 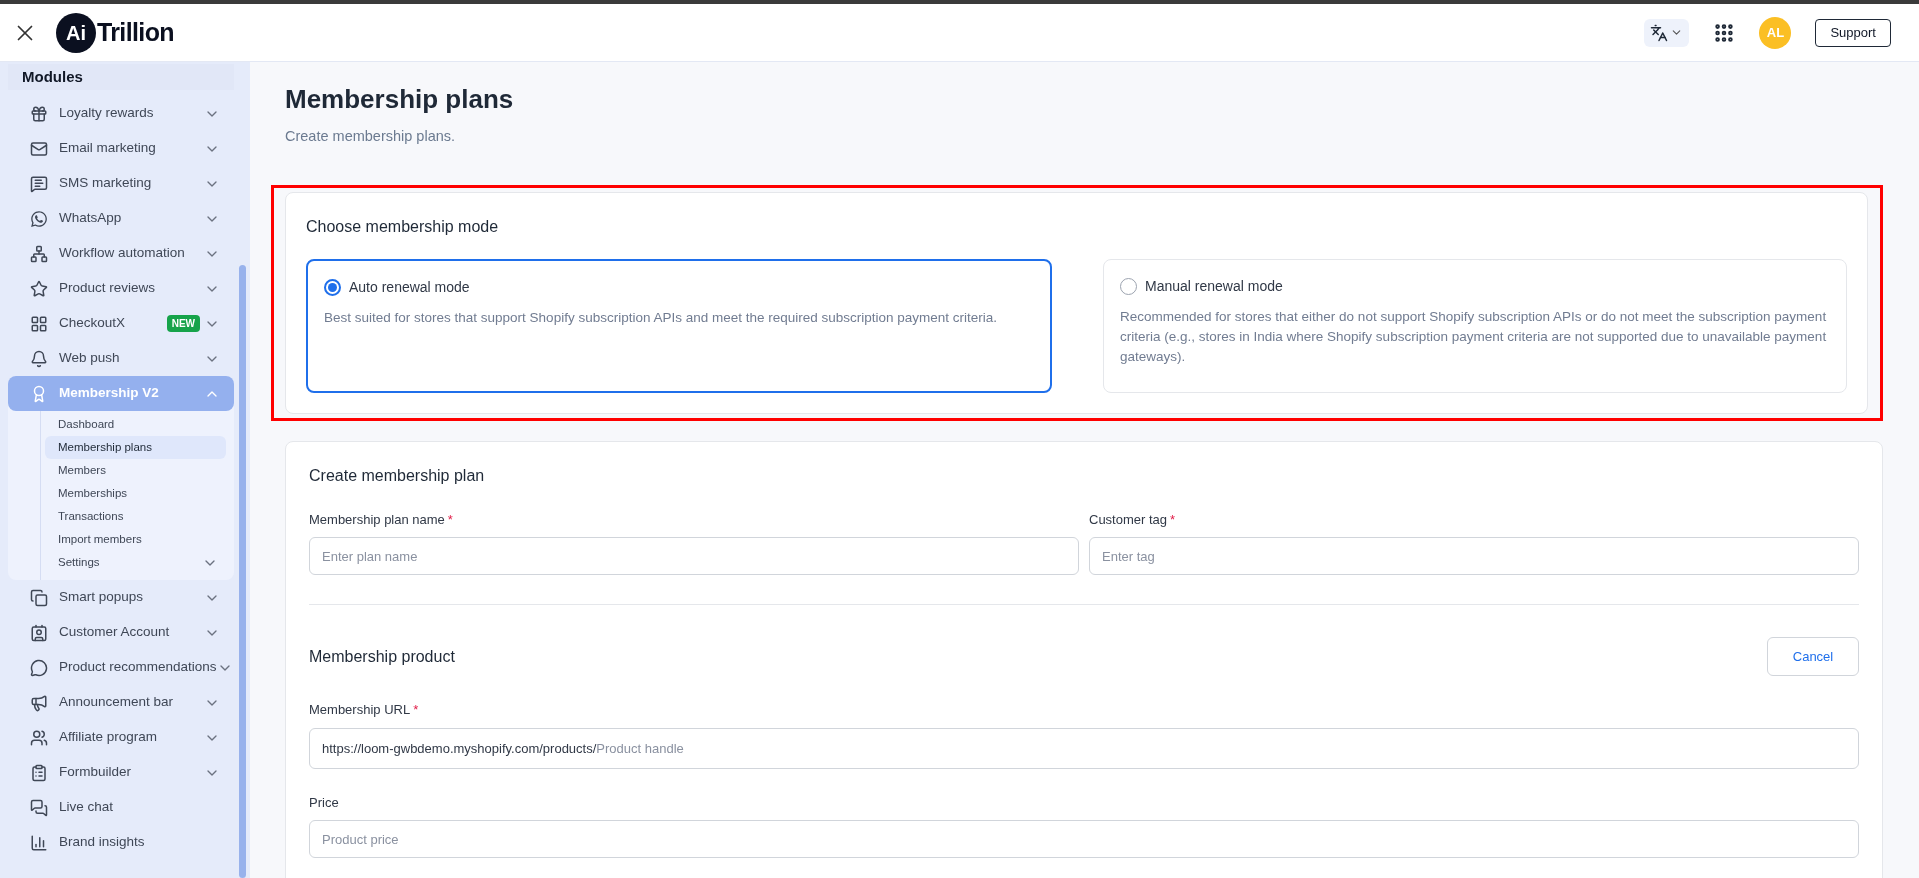 What do you see at coordinates (403, 226) in the screenshot?
I see `card-title: Choose membership mode` at bounding box center [403, 226].